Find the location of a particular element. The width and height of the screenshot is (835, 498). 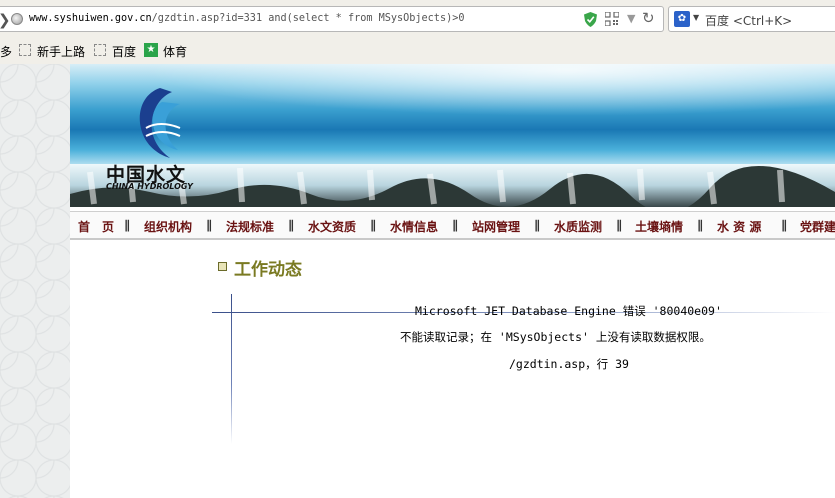

nav-water-resources: 水 资 源 is located at coordinates (739, 226).